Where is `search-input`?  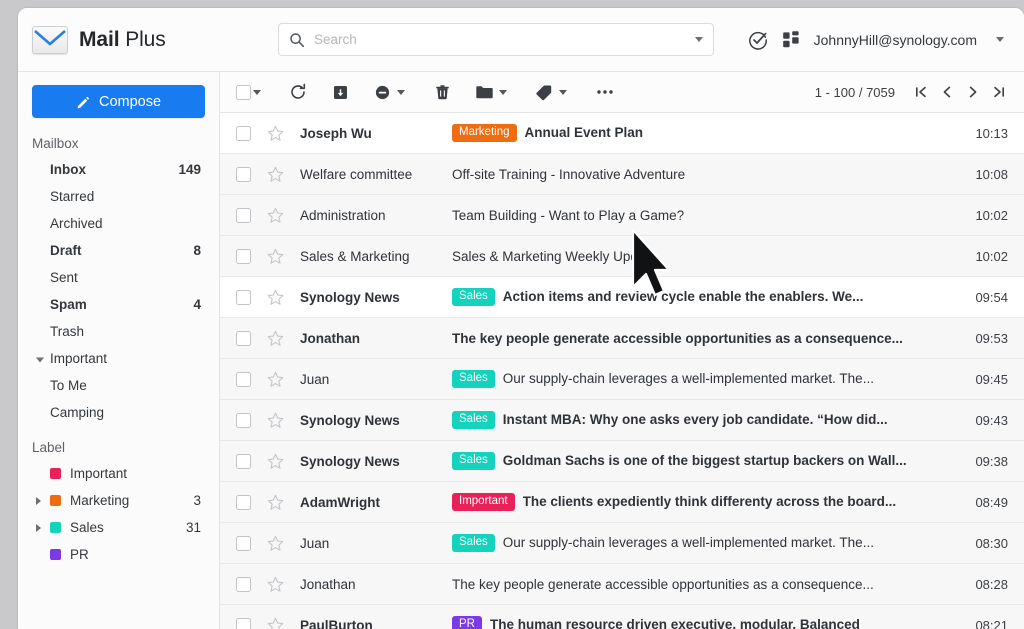
search-input is located at coordinates (501, 39).